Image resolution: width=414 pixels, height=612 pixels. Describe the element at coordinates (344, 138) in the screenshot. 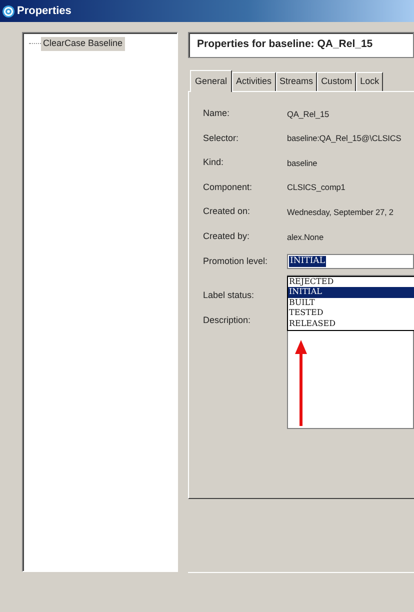

I see `field-value: baseline:QA_Rel_15@\CLSICS` at that location.